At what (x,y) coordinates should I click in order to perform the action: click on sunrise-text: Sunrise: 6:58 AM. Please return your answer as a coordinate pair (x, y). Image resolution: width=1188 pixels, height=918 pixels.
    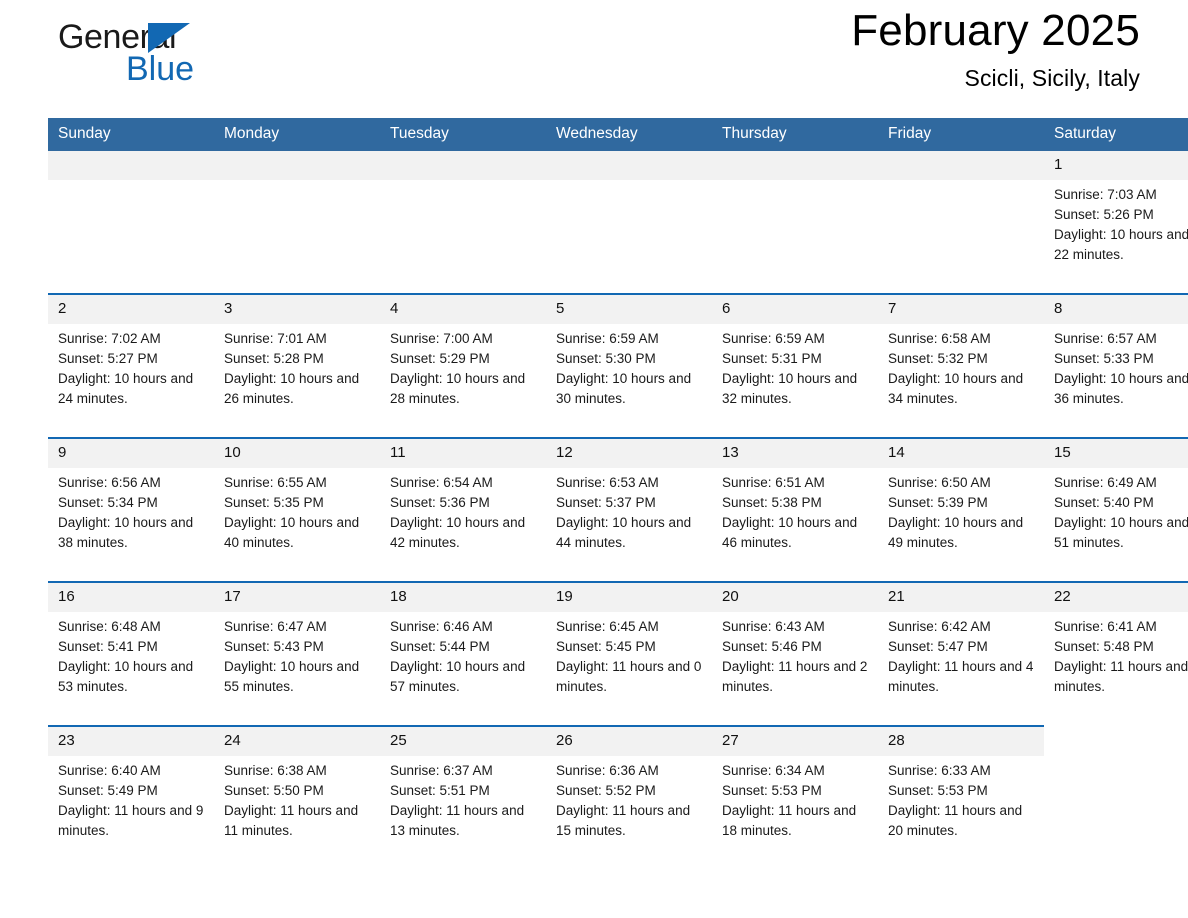
    Looking at the image, I should click on (939, 338).